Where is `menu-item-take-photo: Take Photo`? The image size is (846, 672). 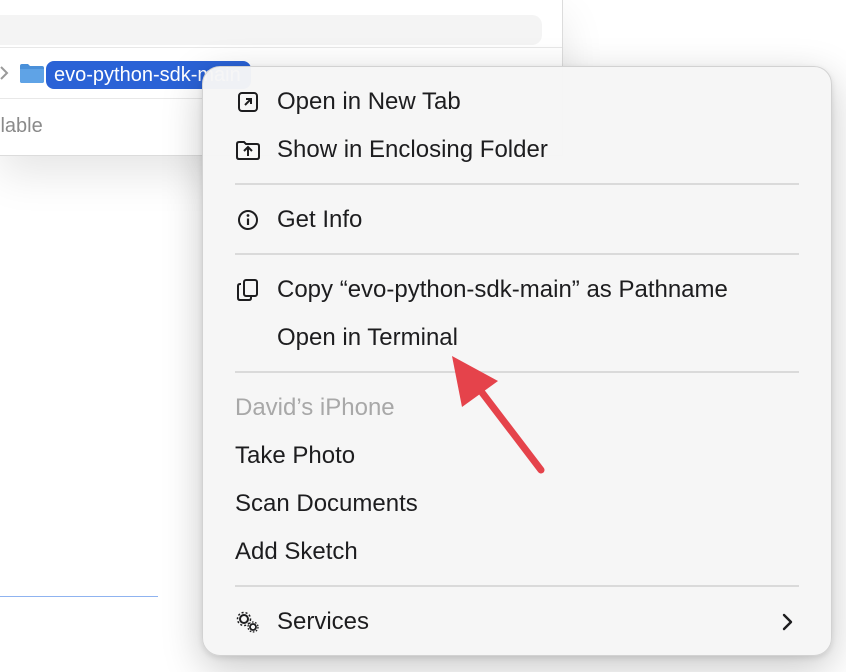 menu-item-take-photo: Take Photo is located at coordinates (517, 456).